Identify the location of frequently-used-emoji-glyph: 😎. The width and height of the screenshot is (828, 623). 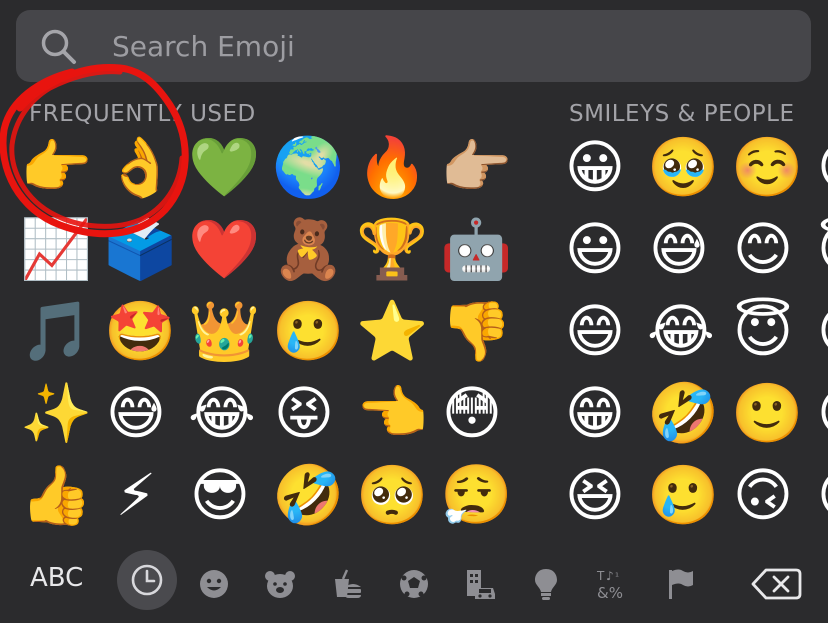
(220, 495).